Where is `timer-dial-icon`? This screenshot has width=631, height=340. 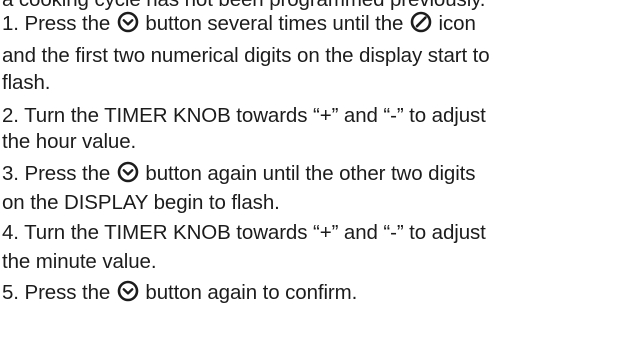 timer-dial-icon is located at coordinates (421, 22).